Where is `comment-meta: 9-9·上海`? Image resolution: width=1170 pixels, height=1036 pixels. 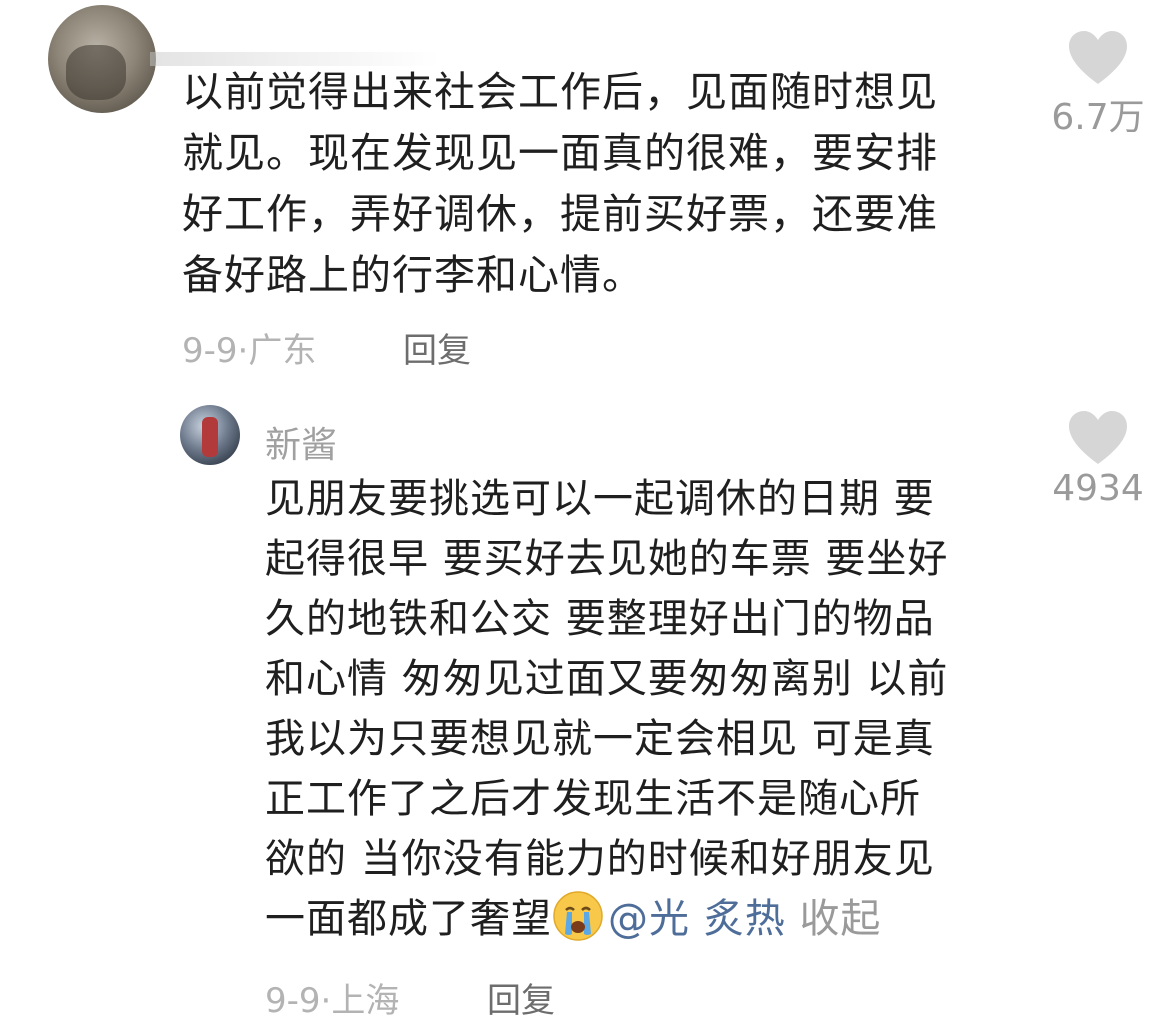
comment-meta: 9-9·上海 is located at coordinates (332, 997).